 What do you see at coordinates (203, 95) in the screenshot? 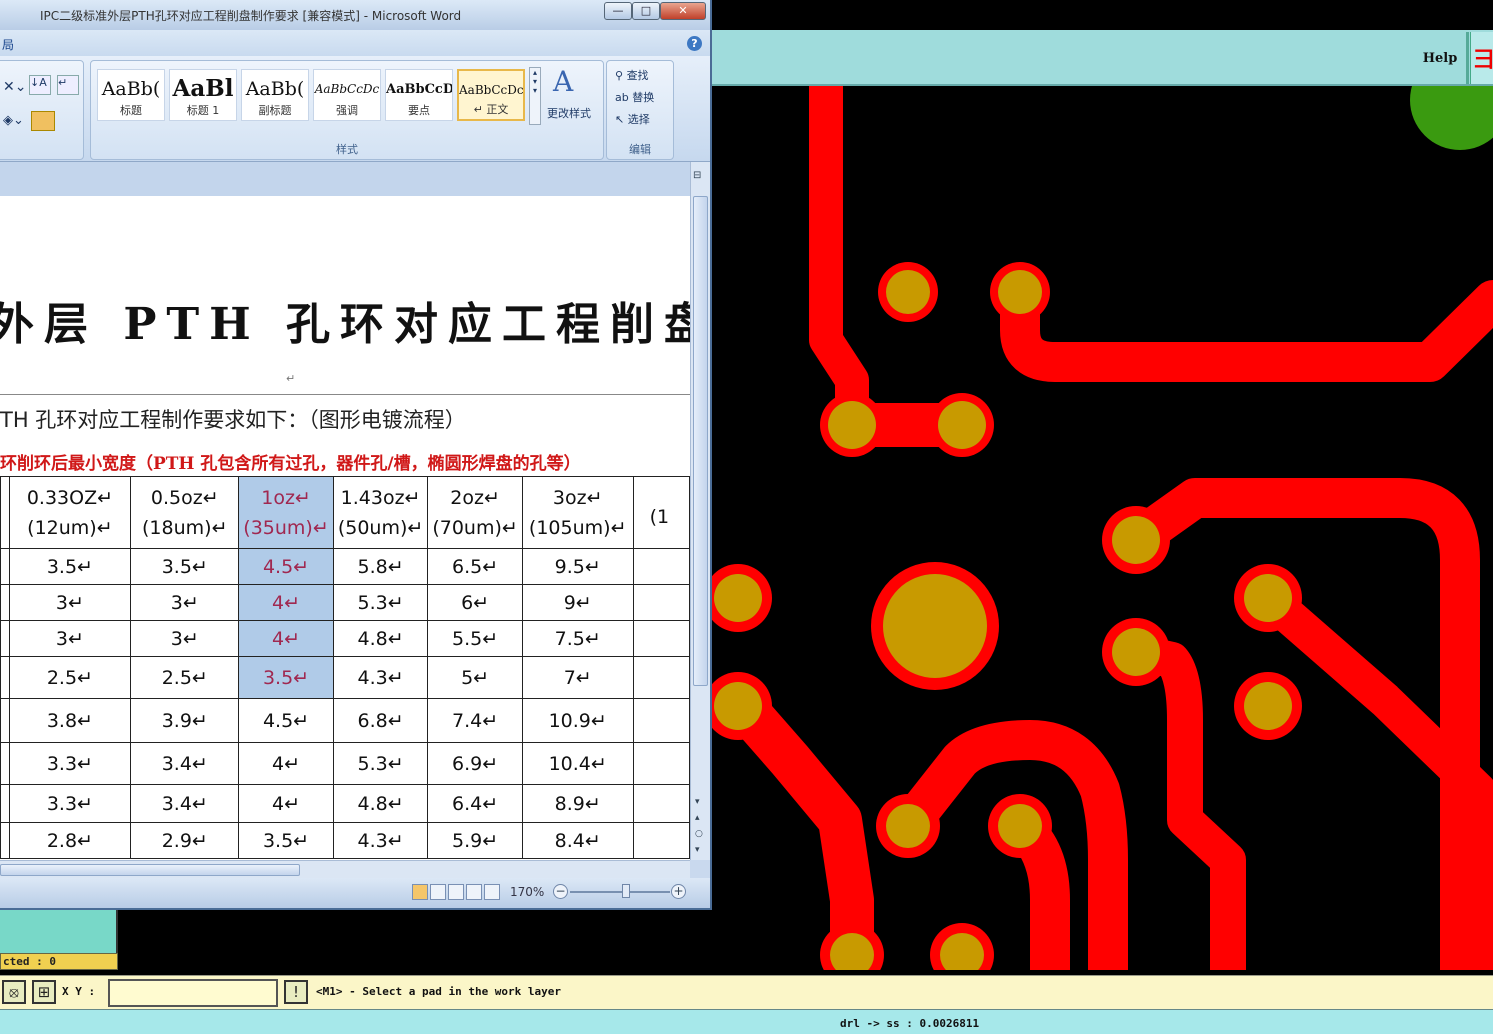
I see `style-heading1: AaBl 标题 1` at bounding box center [203, 95].